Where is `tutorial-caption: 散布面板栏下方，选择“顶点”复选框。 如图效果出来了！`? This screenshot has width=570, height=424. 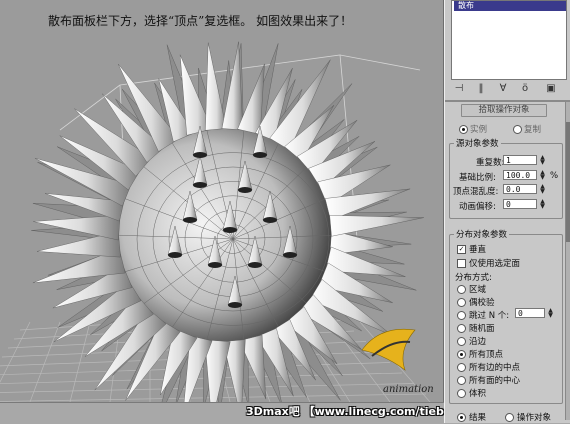
tutorial-caption: 散布面板栏下方，选择“顶点”复选框。 如图效果出来了！ is located at coordinates (200, 21).